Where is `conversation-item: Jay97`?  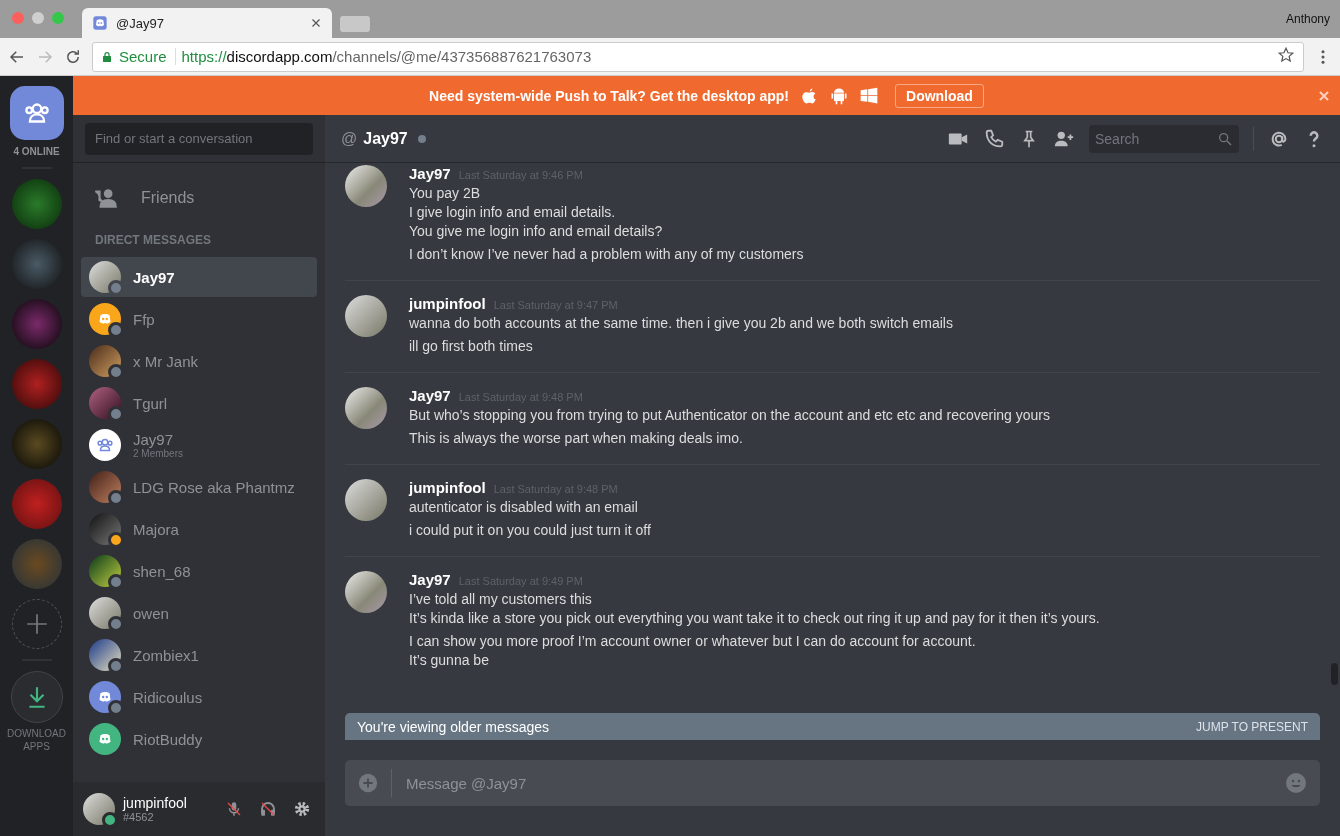
conversation-item: Jay97 is located at coordinates (199, 277).